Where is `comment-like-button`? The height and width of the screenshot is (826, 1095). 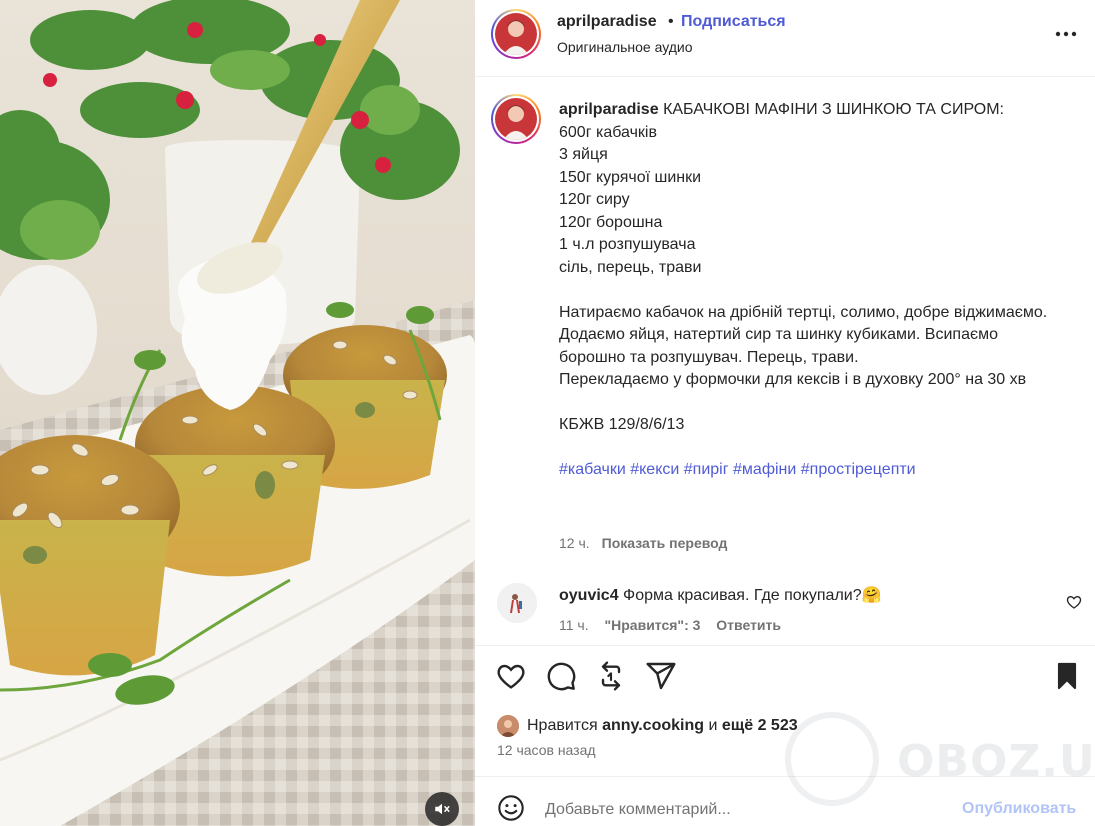
comment-like-button is located at coordinates (1074, 602).